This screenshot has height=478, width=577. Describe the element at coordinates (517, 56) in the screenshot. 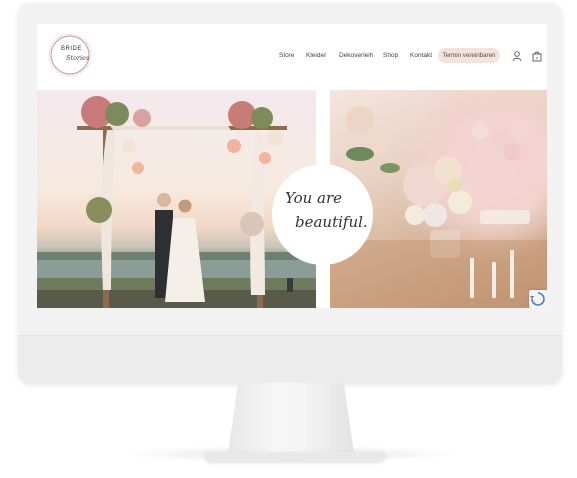

I see `user-icon` at that location.